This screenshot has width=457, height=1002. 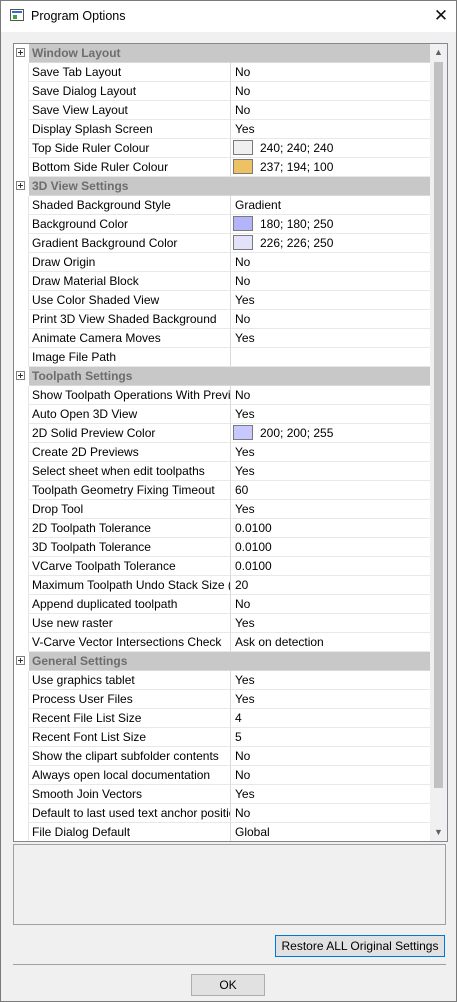 I want to click on property-row: Auto Open 3D View Yes, so click(x=222, y=414).